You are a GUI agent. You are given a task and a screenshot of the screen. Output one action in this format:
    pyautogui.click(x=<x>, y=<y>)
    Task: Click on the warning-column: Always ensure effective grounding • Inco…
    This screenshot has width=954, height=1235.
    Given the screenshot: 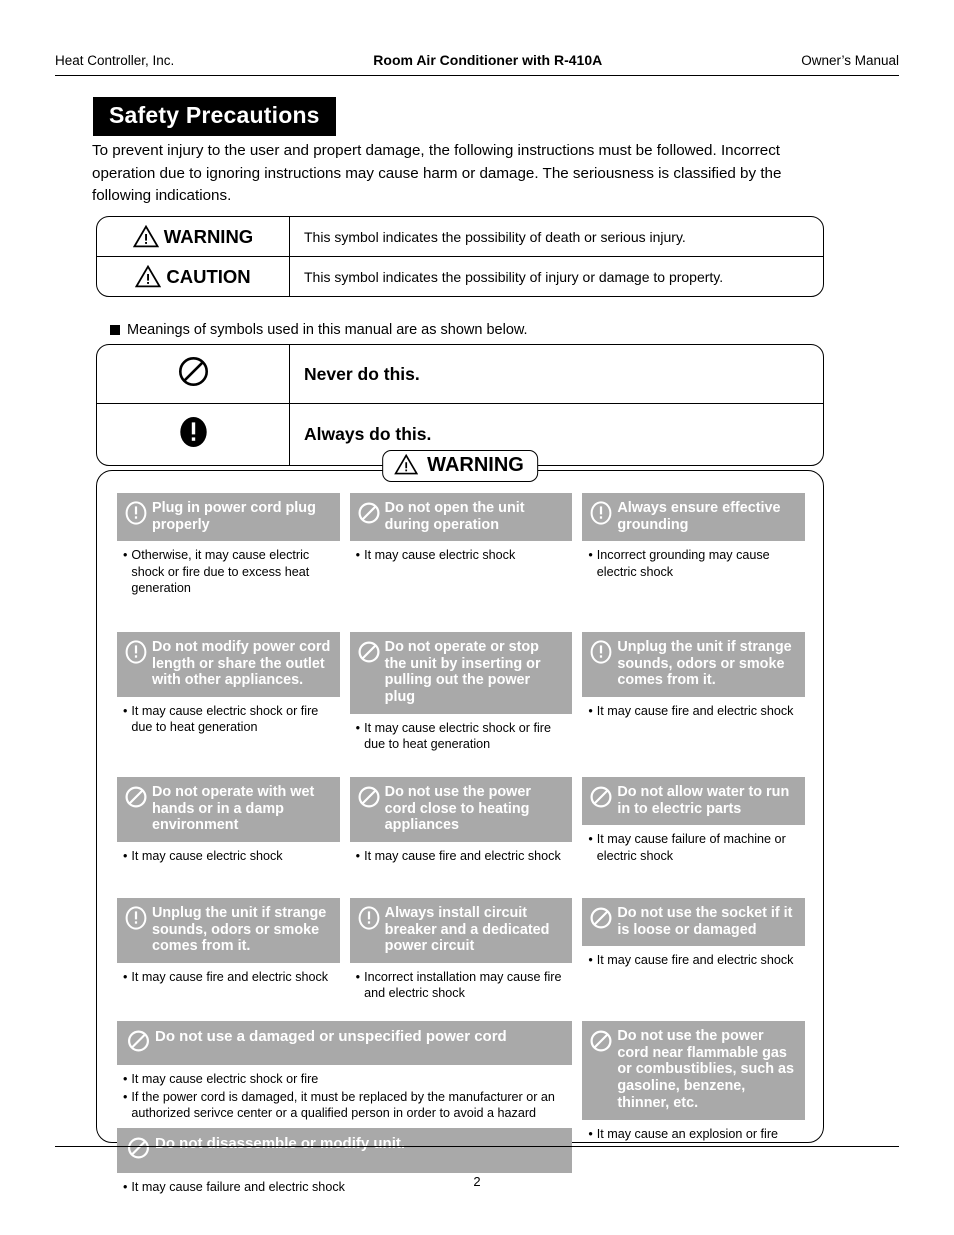 What is the action you would take?
    pyautogui.click(x=694, y=757)
    